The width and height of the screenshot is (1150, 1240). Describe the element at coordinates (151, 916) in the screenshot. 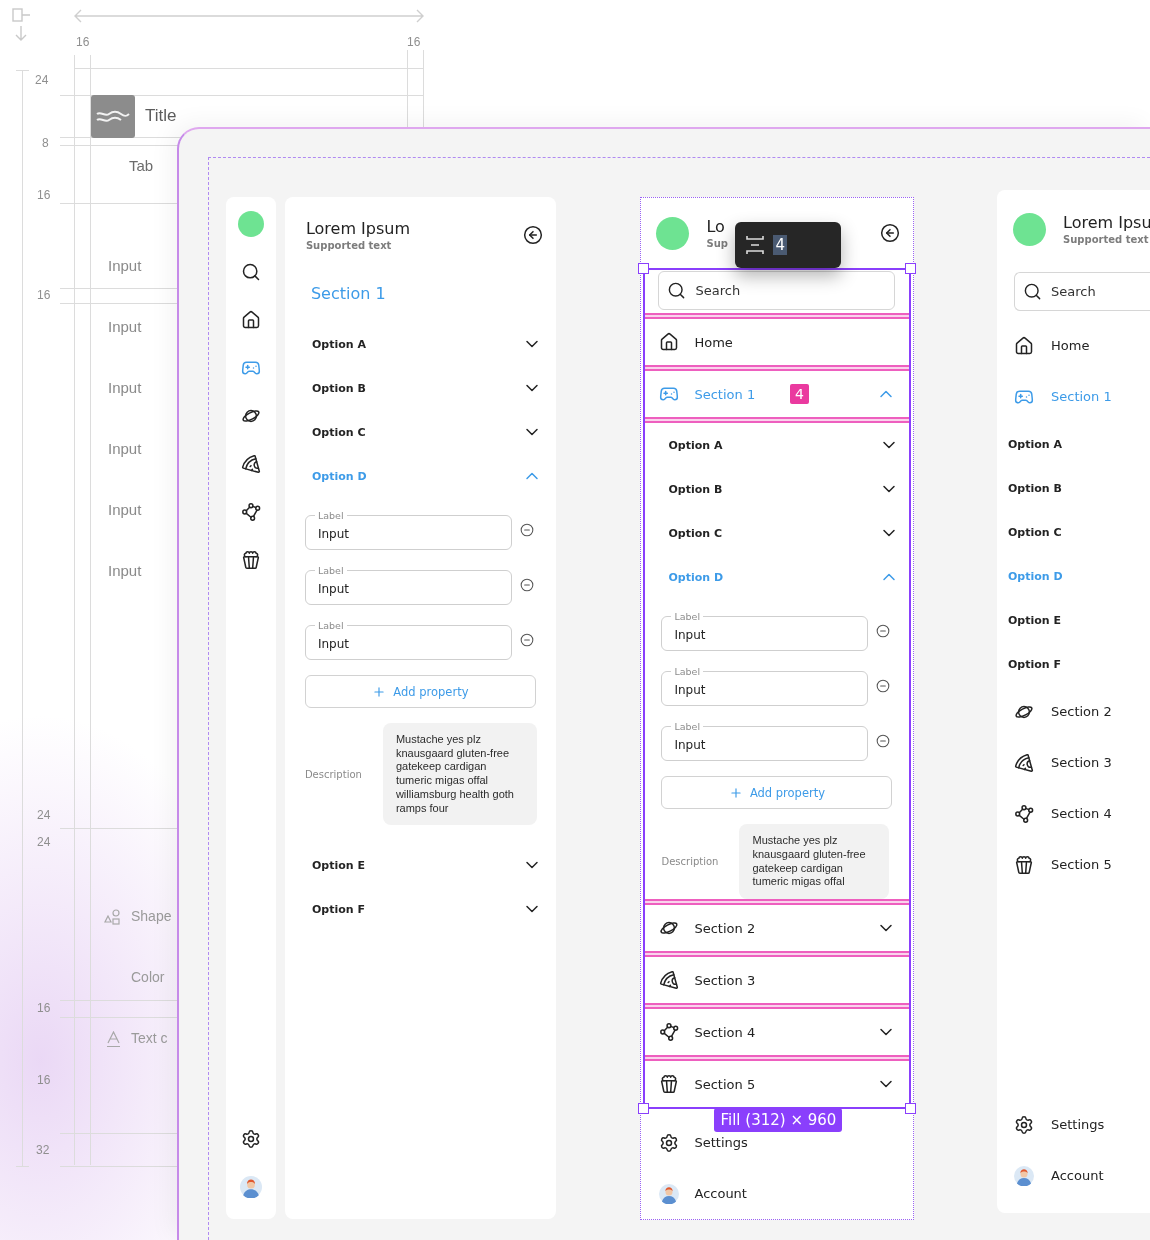

I see `spec-label: Shape` at that location.